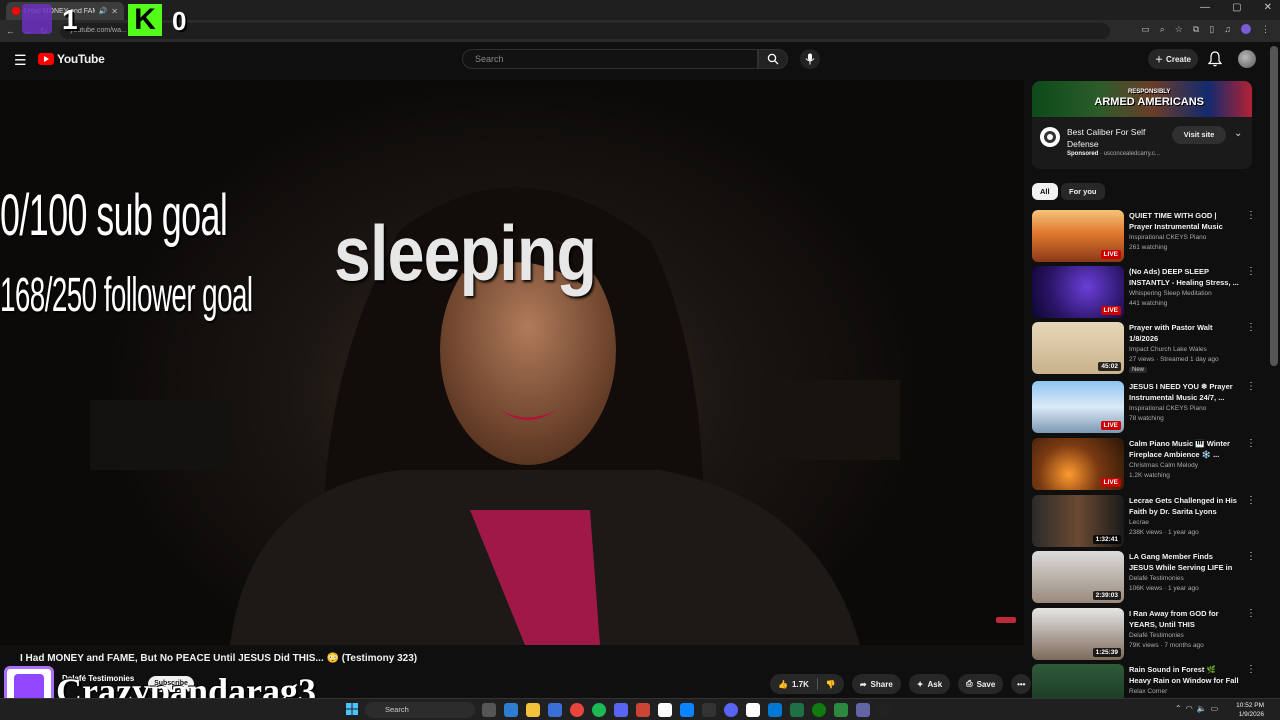 Image resolution: width=1280 pixels, height=720 pixels. What do you see at coordinates (1083, 191) in the screenshot?
I see `chip-for-you: For you` at bounding box center [1083, 191].